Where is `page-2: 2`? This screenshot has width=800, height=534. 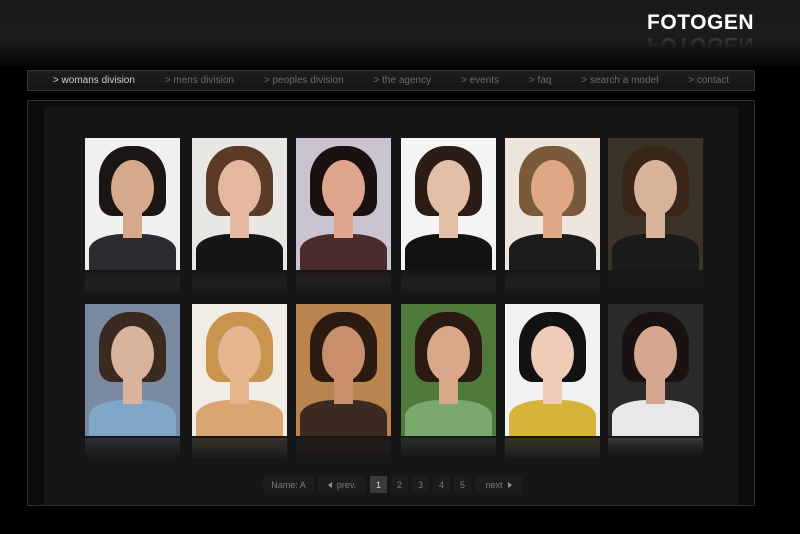 page-2: 2 is located at coordinates (399, 484).